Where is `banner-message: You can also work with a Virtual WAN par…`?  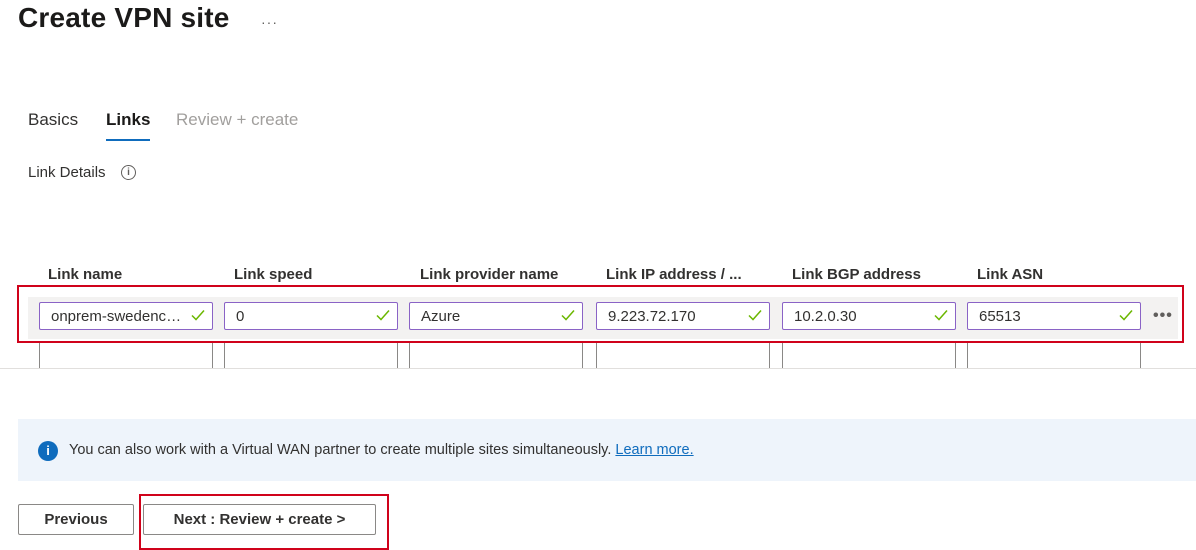
banner-message: You can also work with a Virtual WAN par… is located at coordinates (381, 450).